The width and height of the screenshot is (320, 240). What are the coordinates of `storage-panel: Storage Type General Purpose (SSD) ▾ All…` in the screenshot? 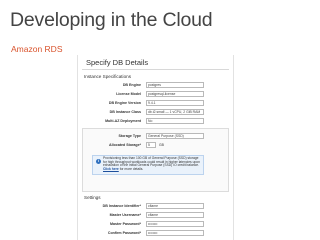 It's located at (155, 160).